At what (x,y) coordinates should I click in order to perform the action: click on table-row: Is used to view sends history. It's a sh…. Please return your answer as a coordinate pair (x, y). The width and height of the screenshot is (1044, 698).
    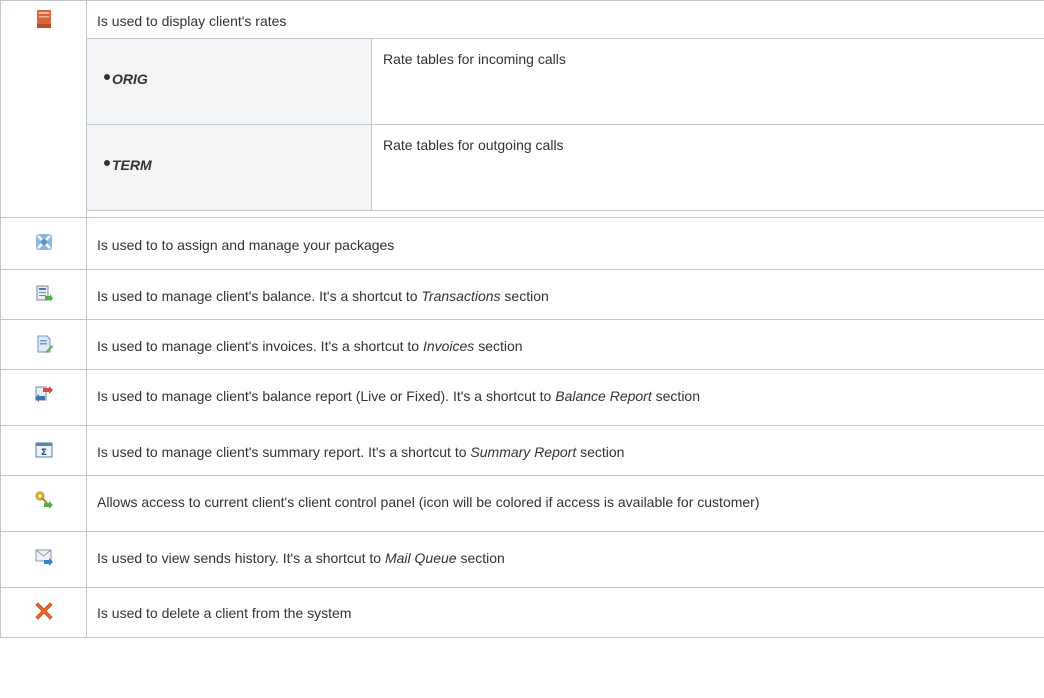
    Looking at the image, I should click on (522, 559).